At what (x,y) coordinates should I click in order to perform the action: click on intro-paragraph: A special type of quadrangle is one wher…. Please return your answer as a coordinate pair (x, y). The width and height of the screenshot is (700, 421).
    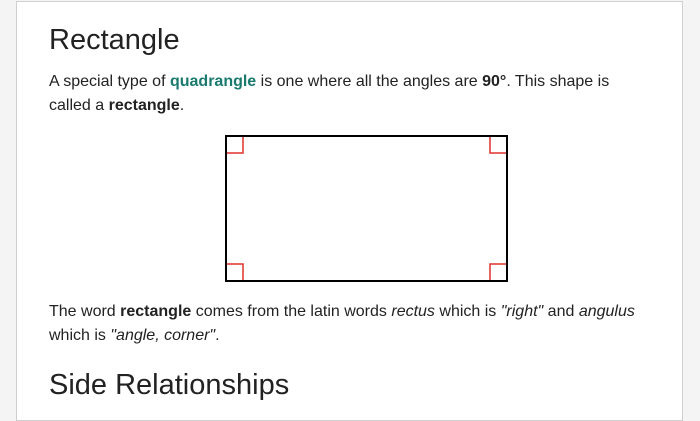
    Looking at the image, I should click on (349, 94).